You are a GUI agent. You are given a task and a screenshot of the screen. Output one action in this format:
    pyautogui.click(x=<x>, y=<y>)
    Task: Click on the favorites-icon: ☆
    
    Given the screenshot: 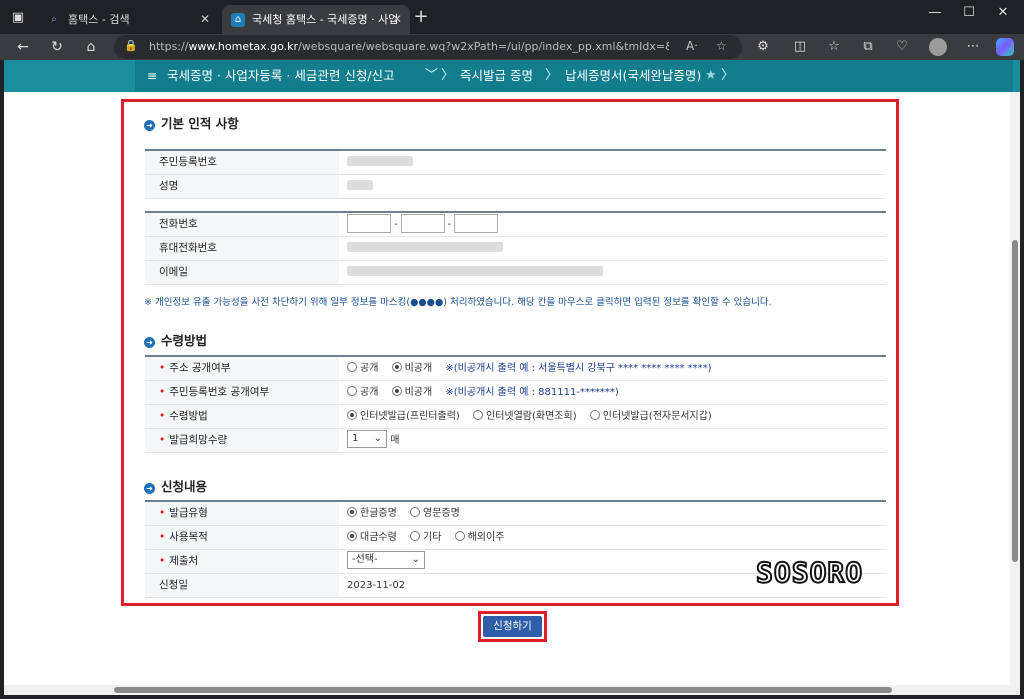 What is the action you would take?
    pyautogui.click(x=834, y=47)
    